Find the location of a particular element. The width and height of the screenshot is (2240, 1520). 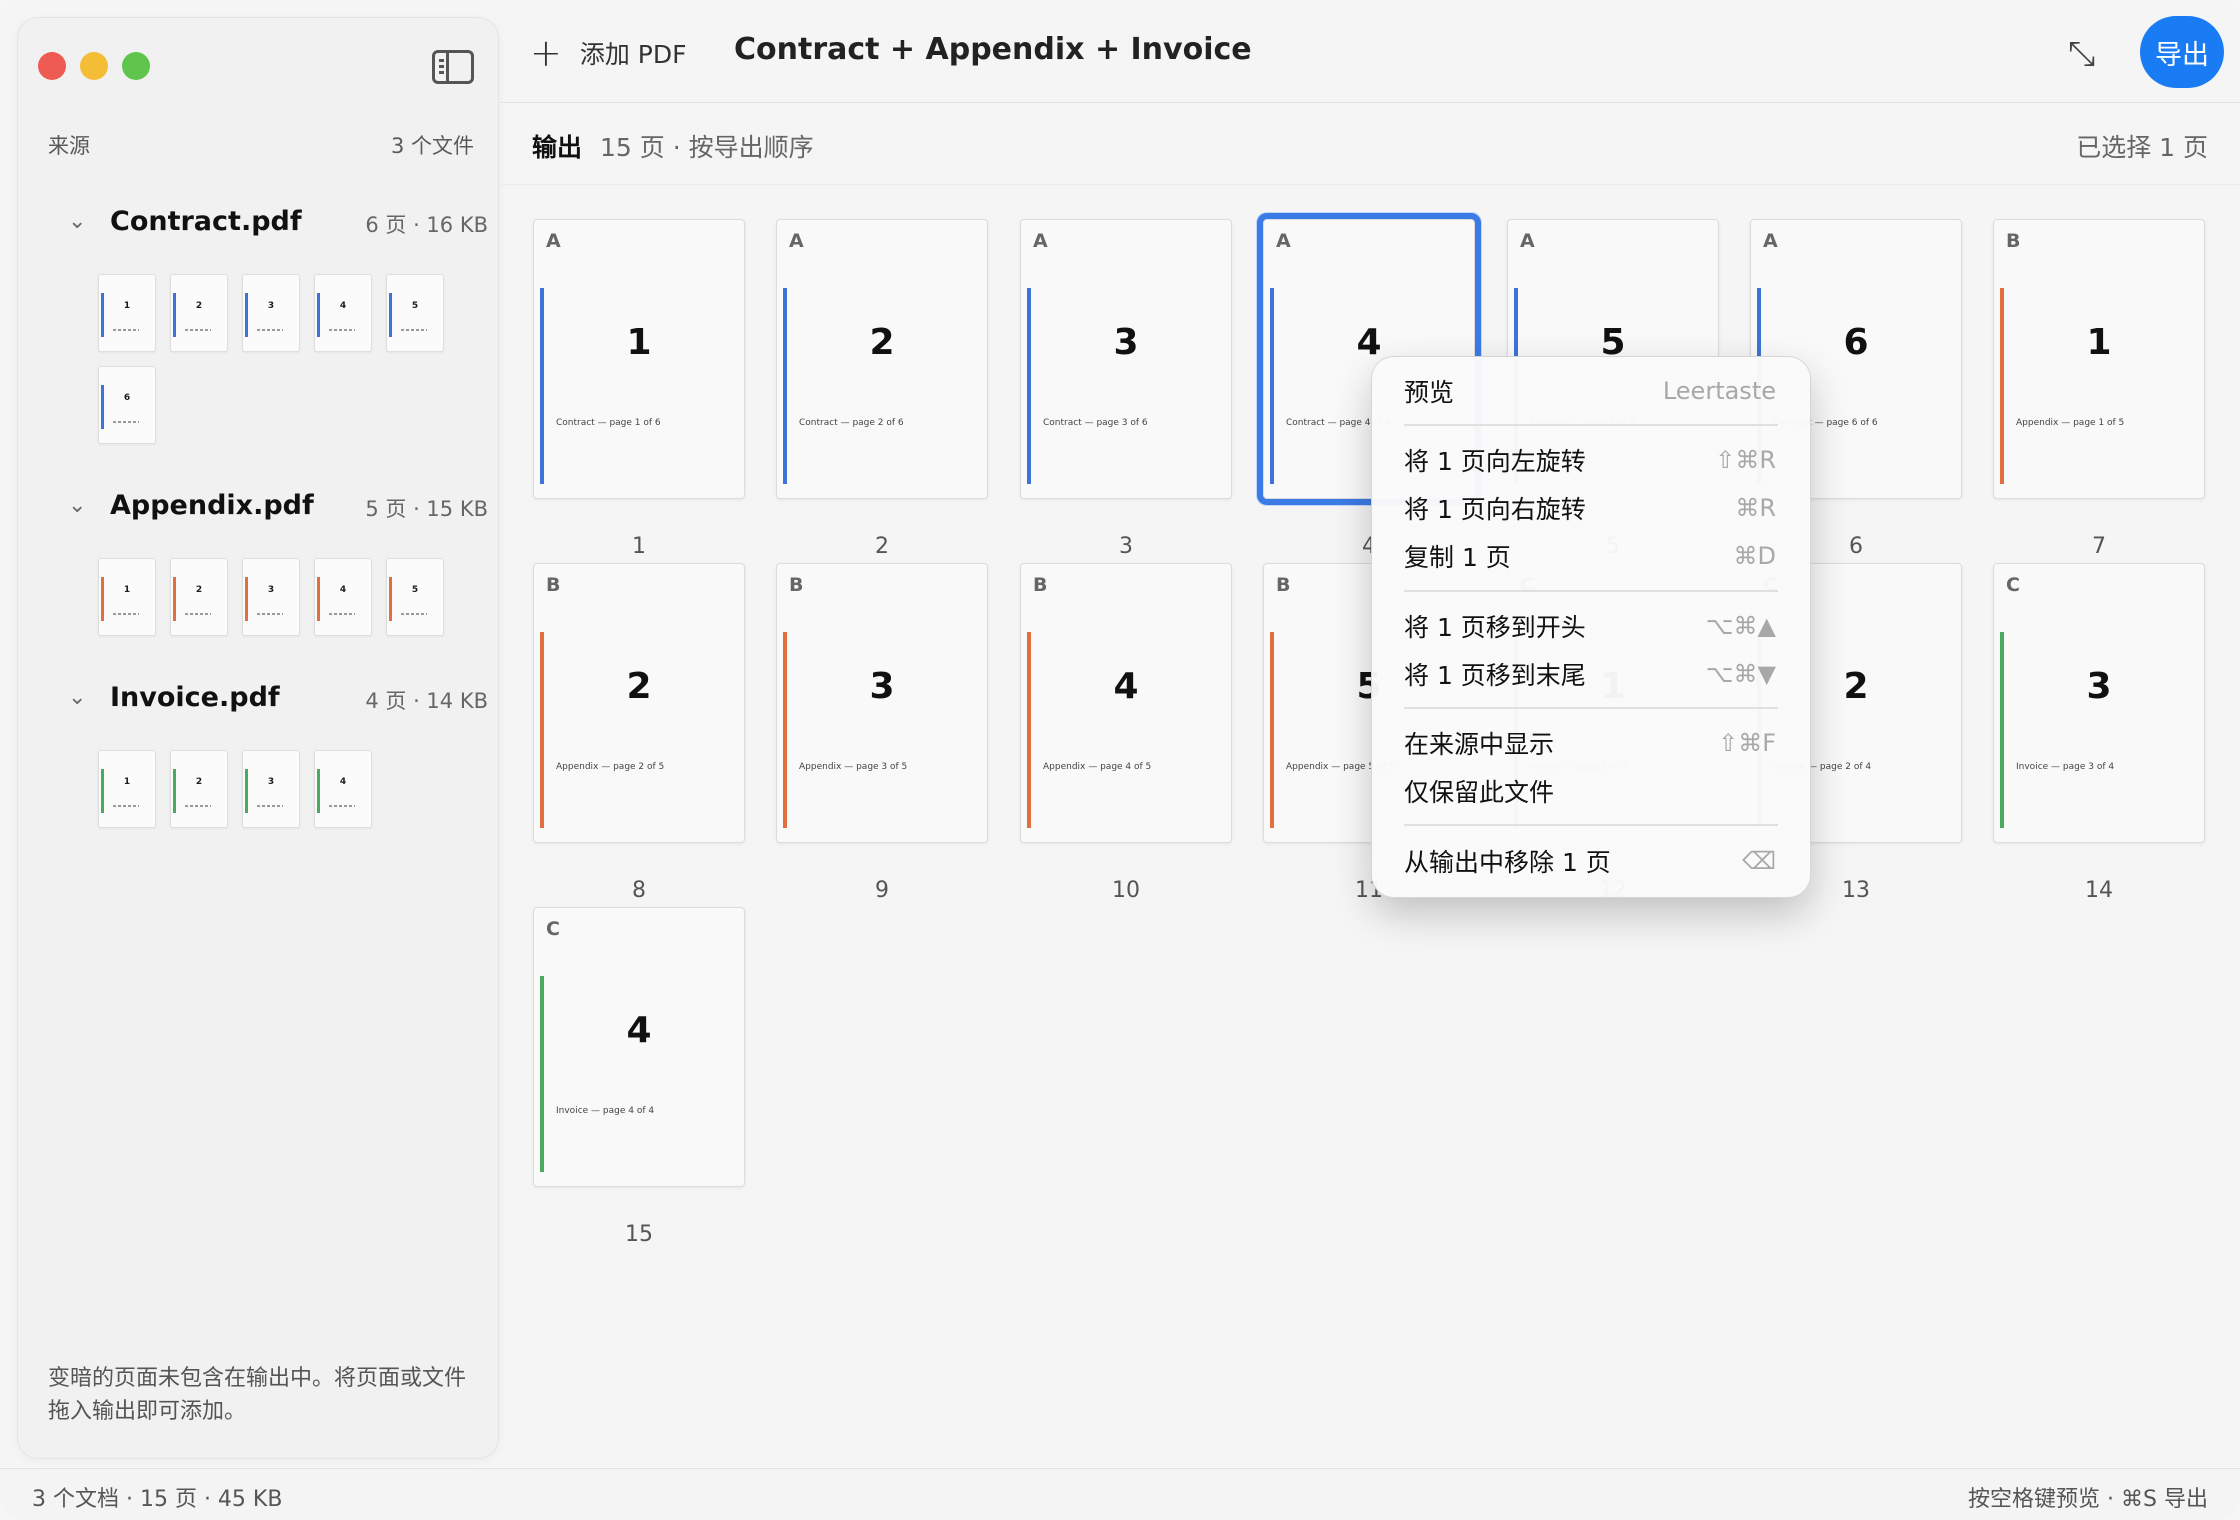

sidebar-hint: 变暗的页面未包含在输出中。将页面或文件拖入输出即可添加。 is located at coordinates (257, 1395).